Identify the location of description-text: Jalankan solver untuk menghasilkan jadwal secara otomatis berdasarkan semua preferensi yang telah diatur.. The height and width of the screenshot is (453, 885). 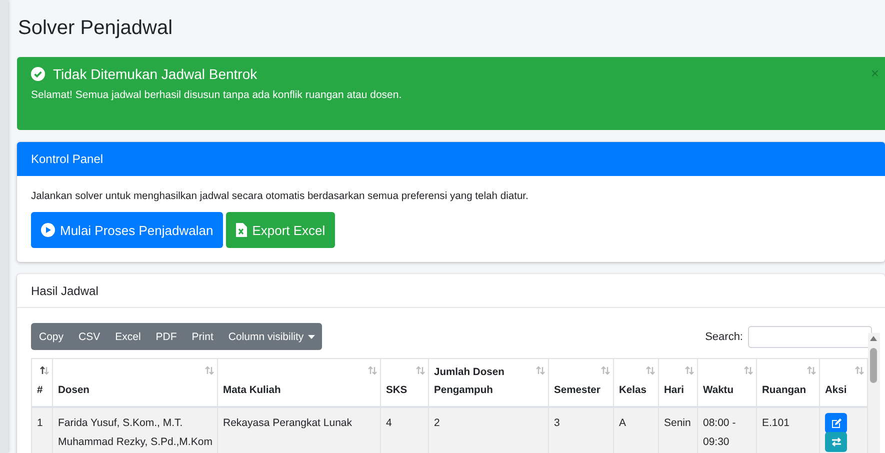
(280, 196).